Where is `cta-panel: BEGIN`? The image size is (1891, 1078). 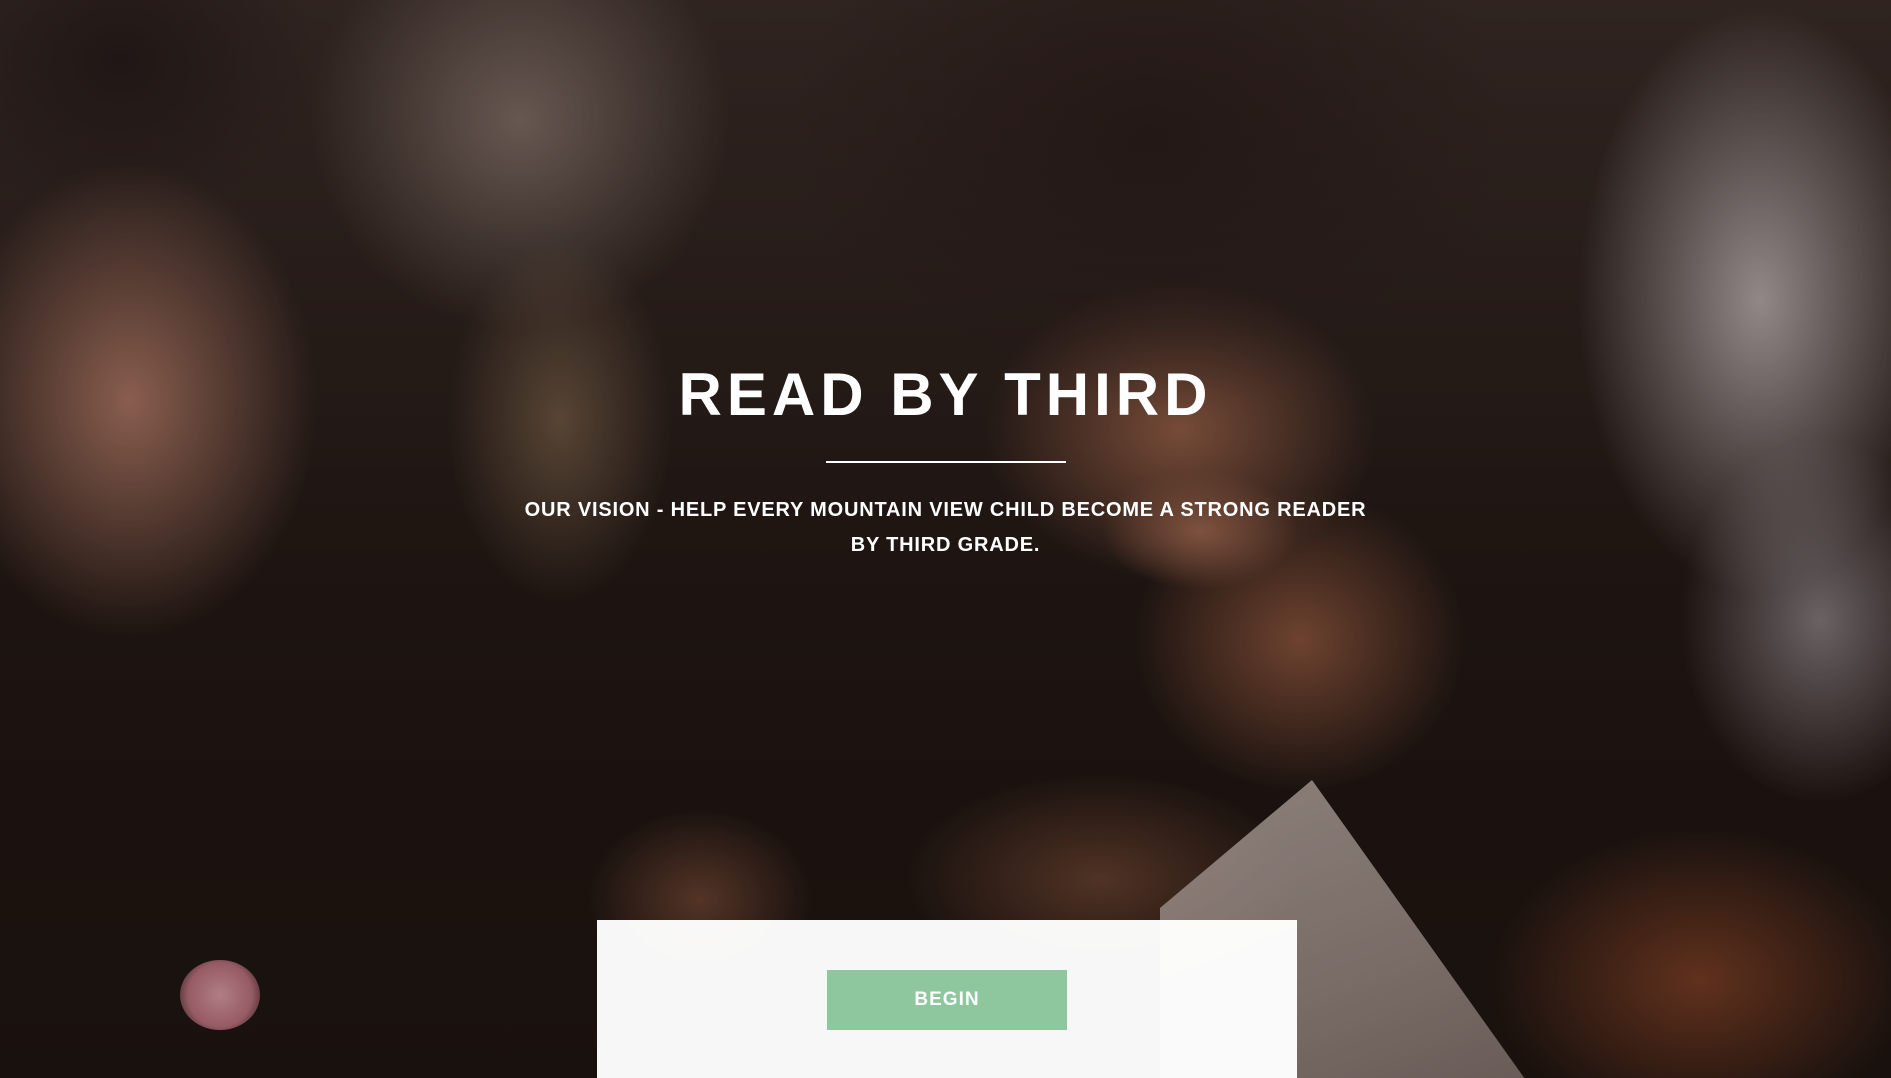
cta-panel: BEGIN is located at coordinates (947, 999).